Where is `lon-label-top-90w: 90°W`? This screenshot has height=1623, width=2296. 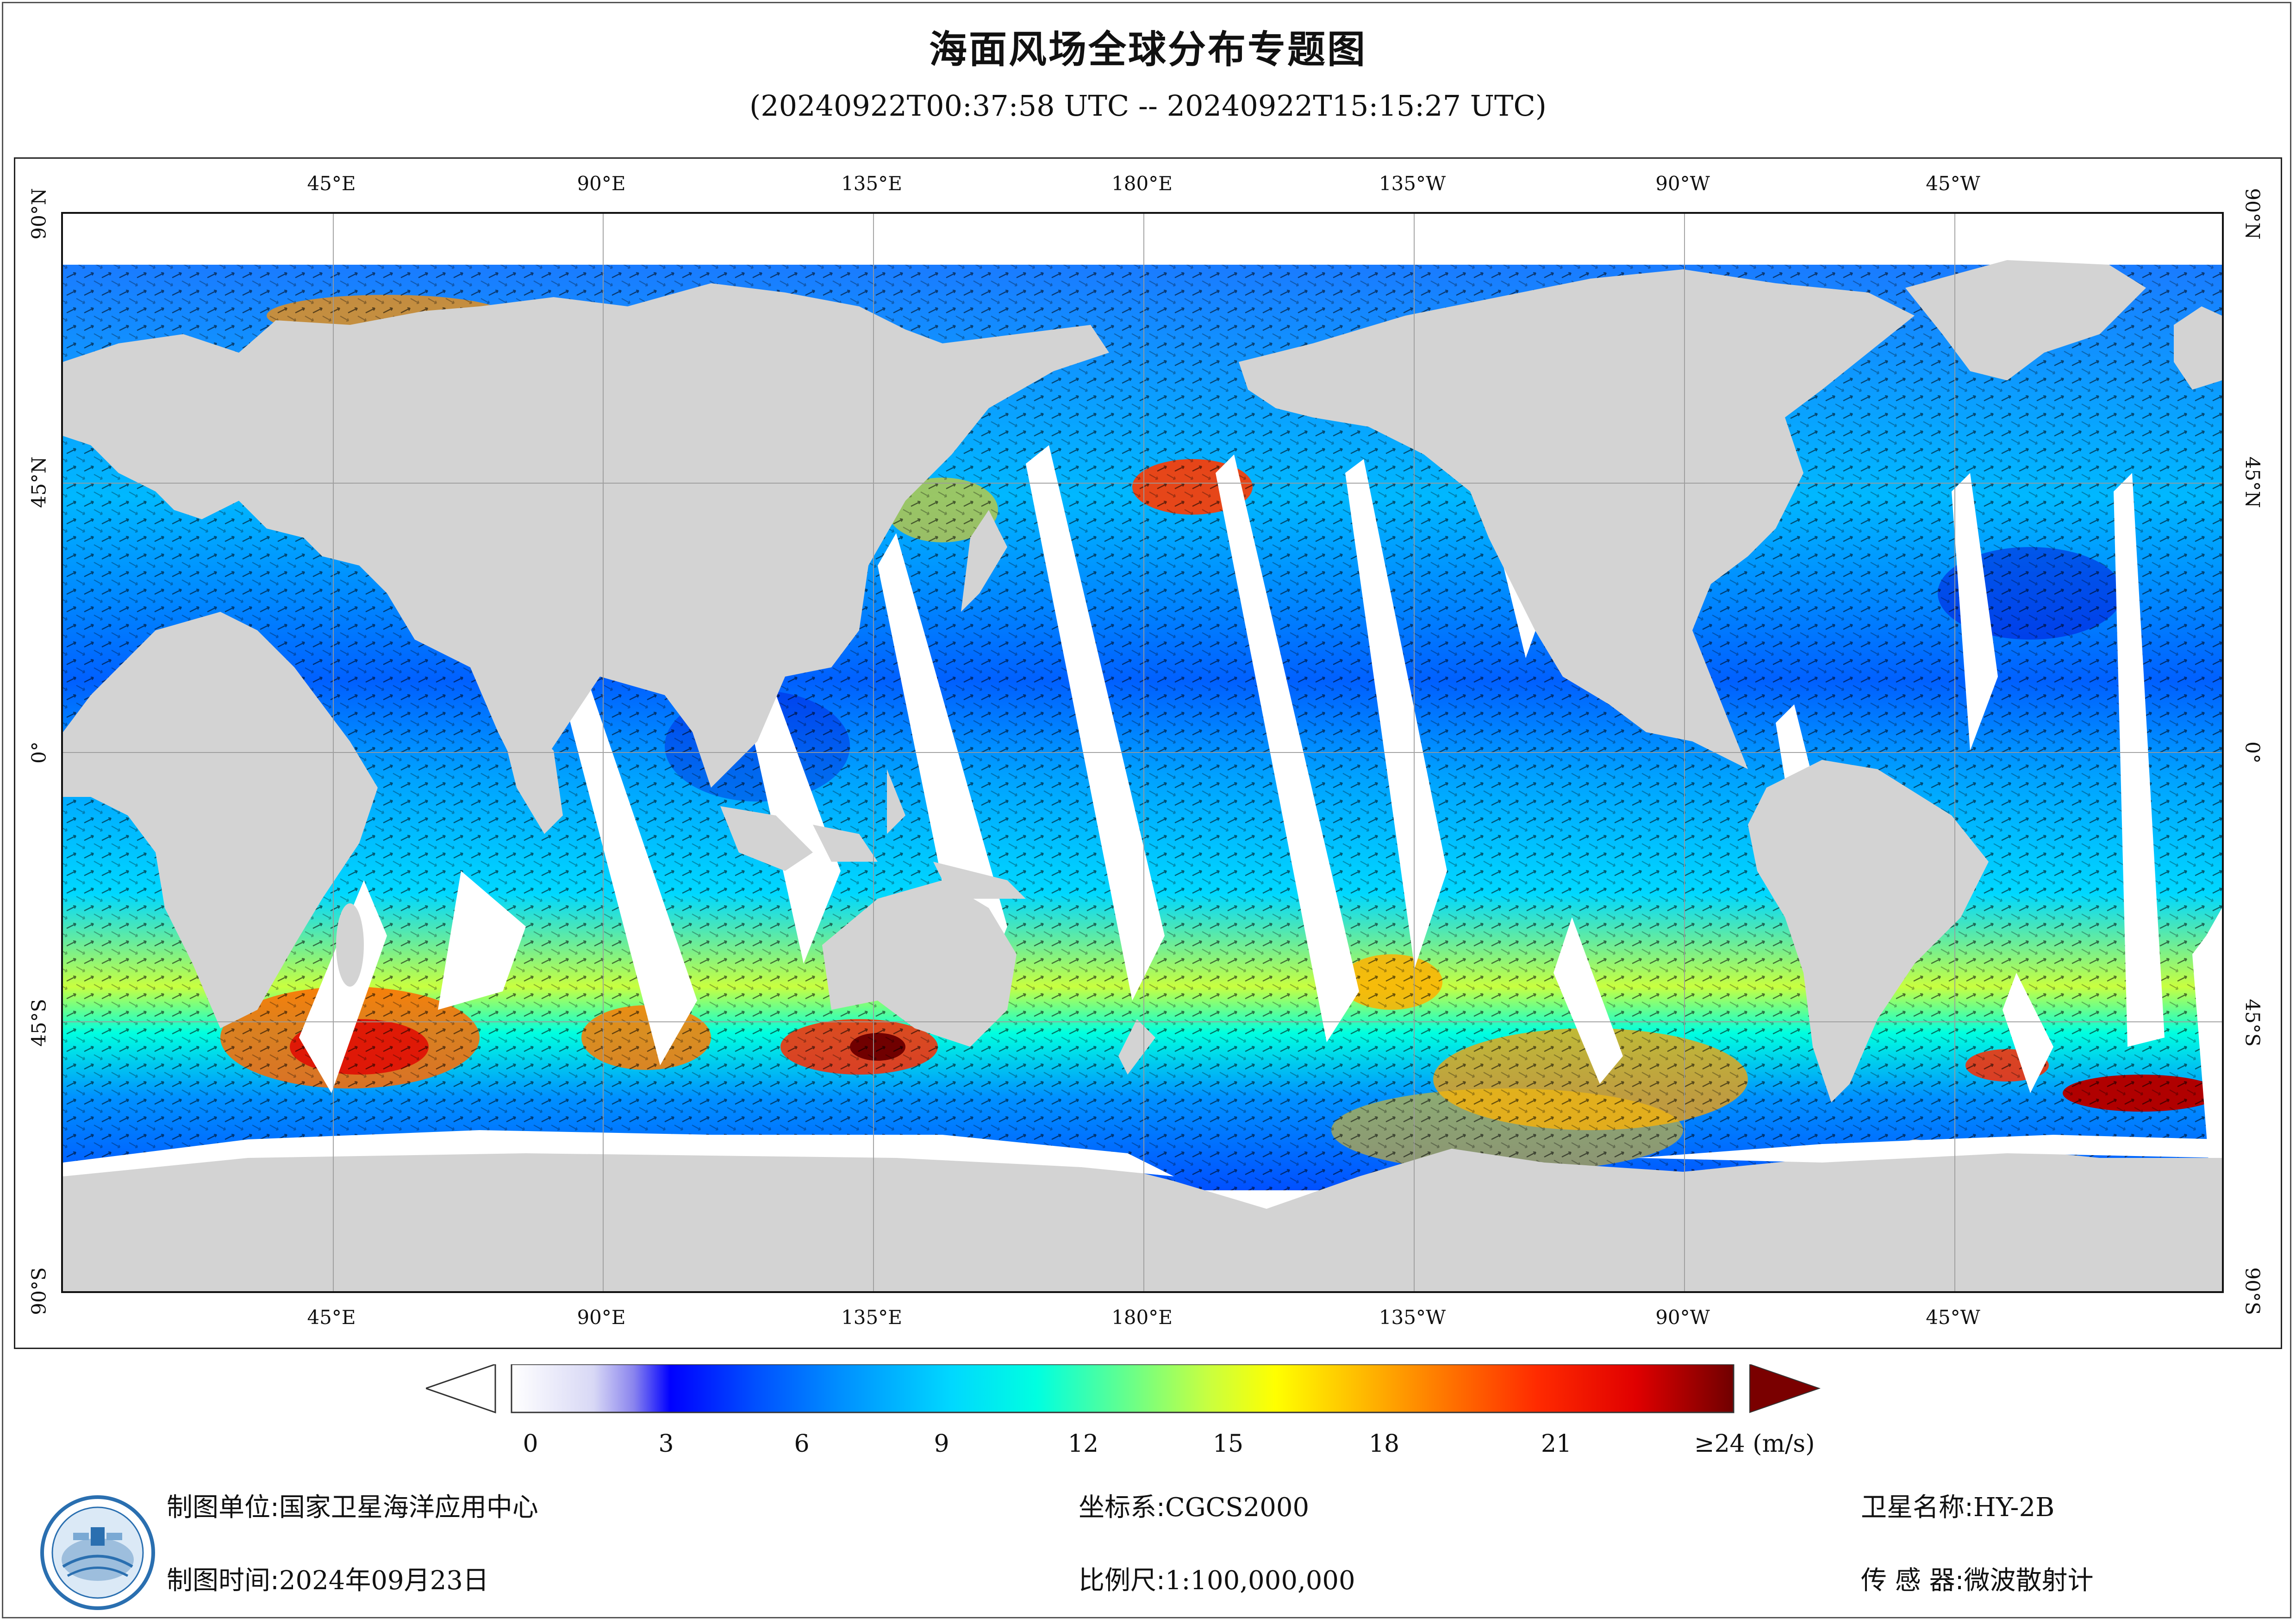 lon-label-top-90w: 90°W is located at coordinates (1682, 183).